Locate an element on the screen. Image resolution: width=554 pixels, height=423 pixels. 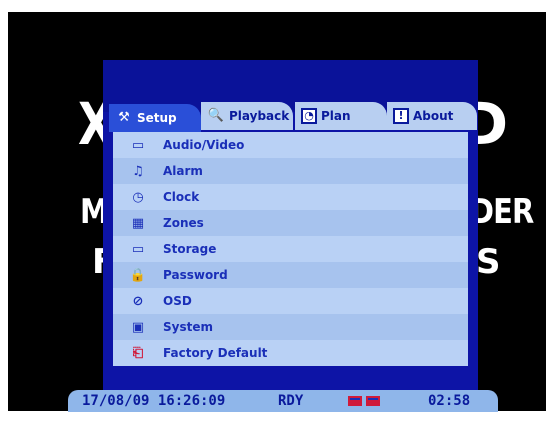
menu-item-storage: ▭ Storage is located at coordinates (290, 249).